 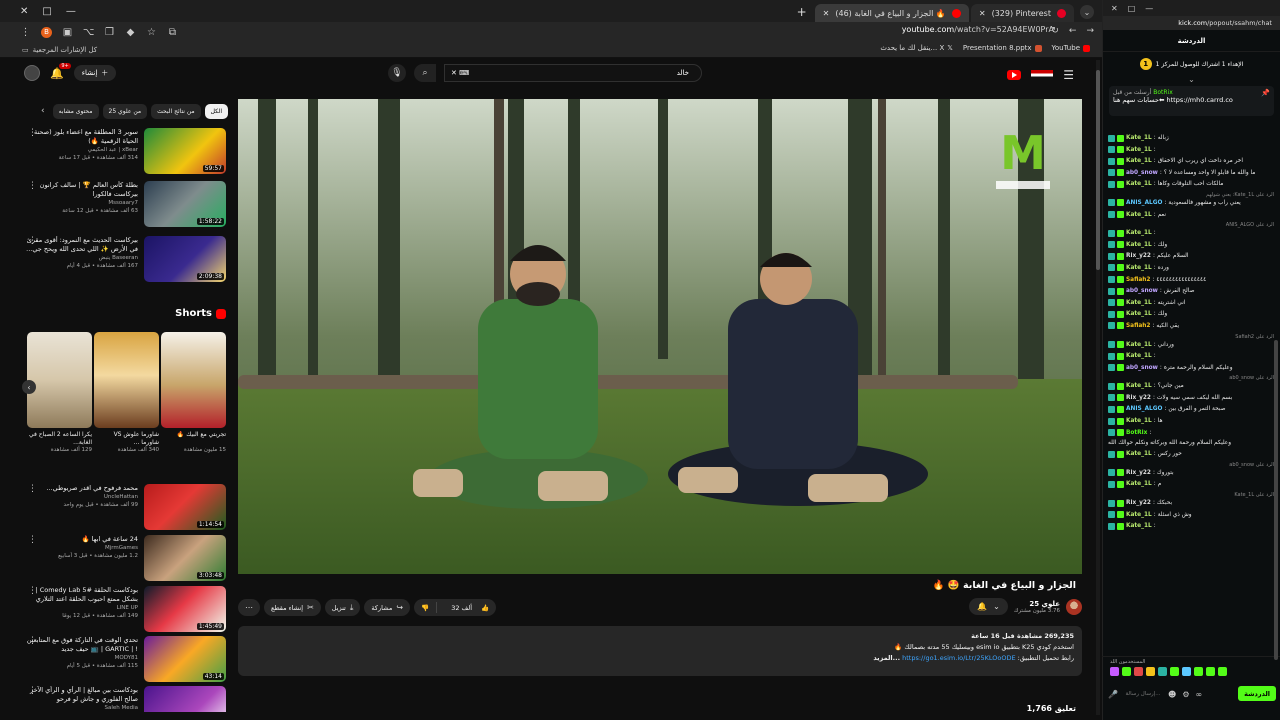 I want to click on tab-youtube: ✕ (46) الجزار و البياع في الغابة 🔥, so click(x=891, y=13).